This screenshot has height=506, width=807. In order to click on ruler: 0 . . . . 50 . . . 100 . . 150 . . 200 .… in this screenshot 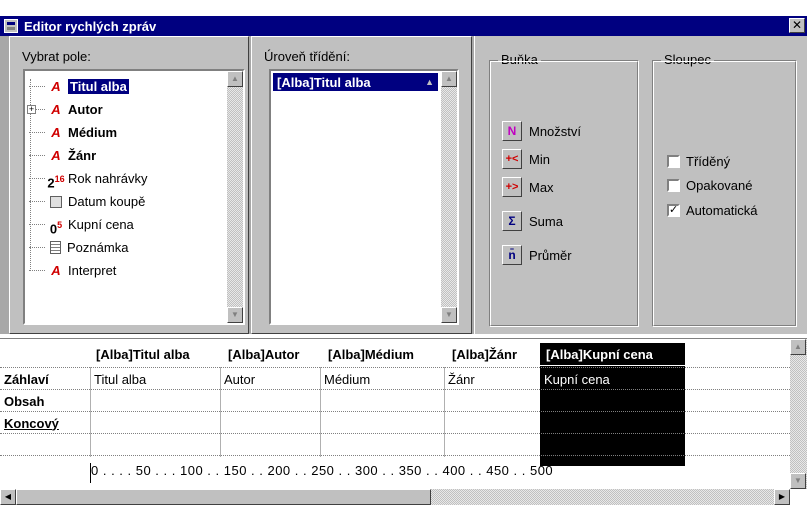, I will do `click(440, 473)`.